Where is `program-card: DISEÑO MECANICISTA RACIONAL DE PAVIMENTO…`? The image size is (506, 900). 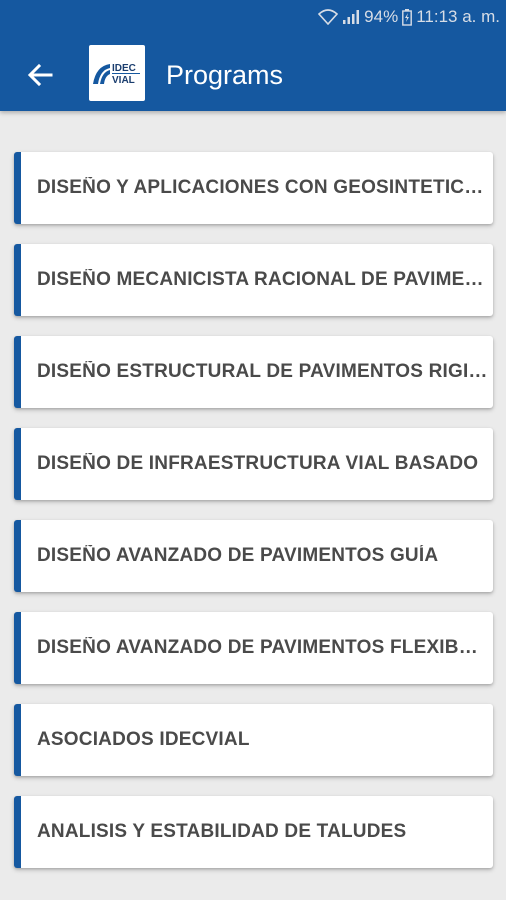
program-card: DISEÑO MECANICISTA RACIONAL DE PAVIMENTO… is located at coordinates (253, 280).